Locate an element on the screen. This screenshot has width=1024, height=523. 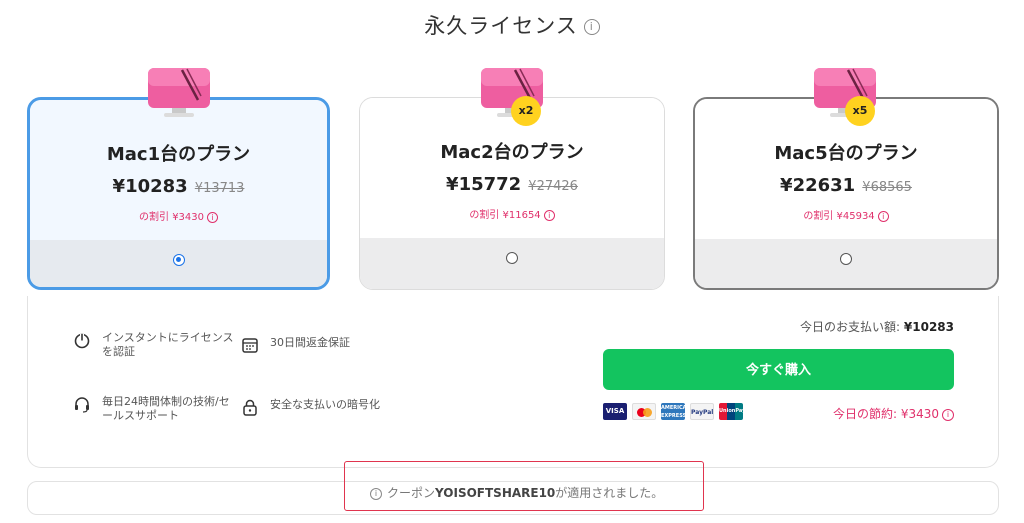
plan-price: ¥10283 is located at coordinates (150, 186).